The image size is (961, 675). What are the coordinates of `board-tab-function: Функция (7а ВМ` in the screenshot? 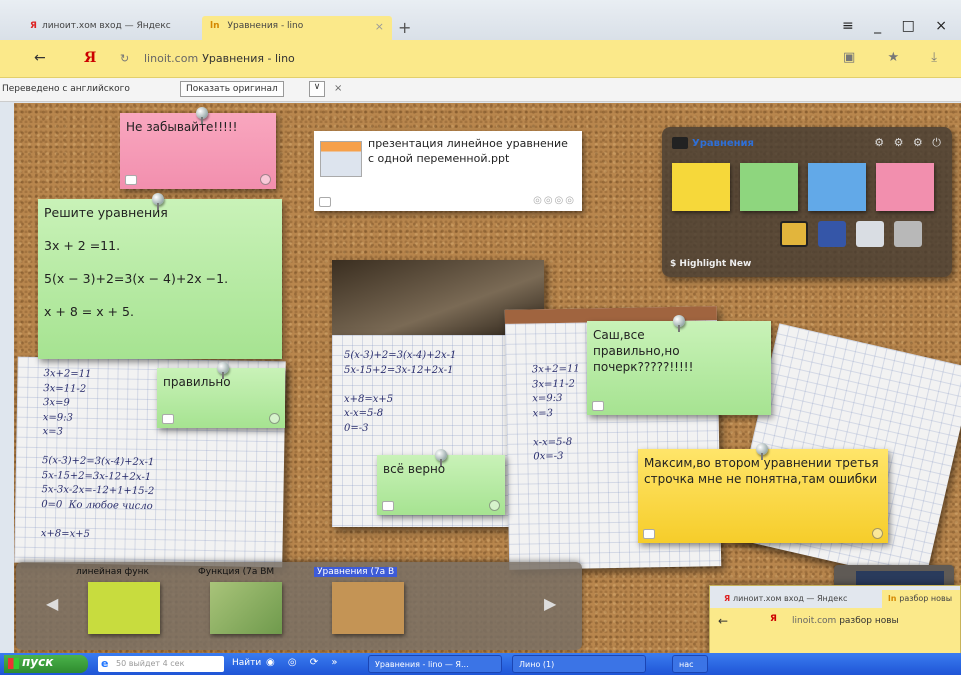 It's located at (236, 572).